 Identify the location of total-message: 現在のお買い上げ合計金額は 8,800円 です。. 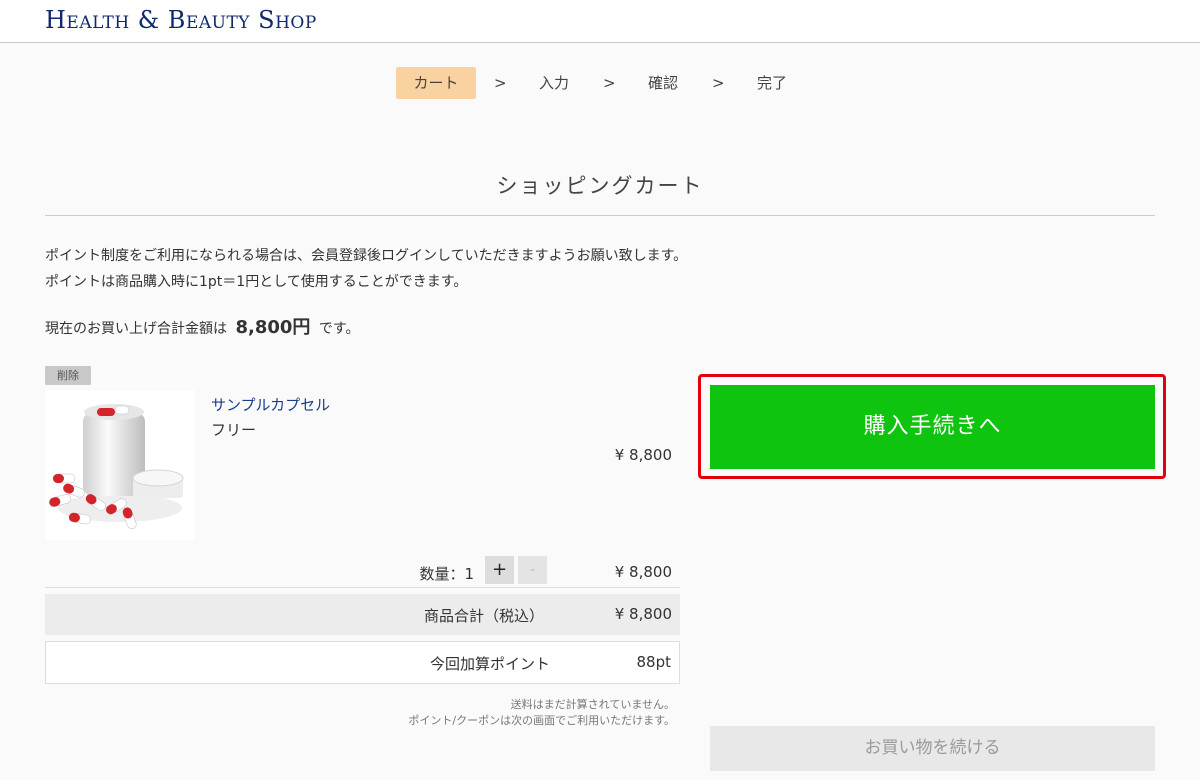
(202, 326).